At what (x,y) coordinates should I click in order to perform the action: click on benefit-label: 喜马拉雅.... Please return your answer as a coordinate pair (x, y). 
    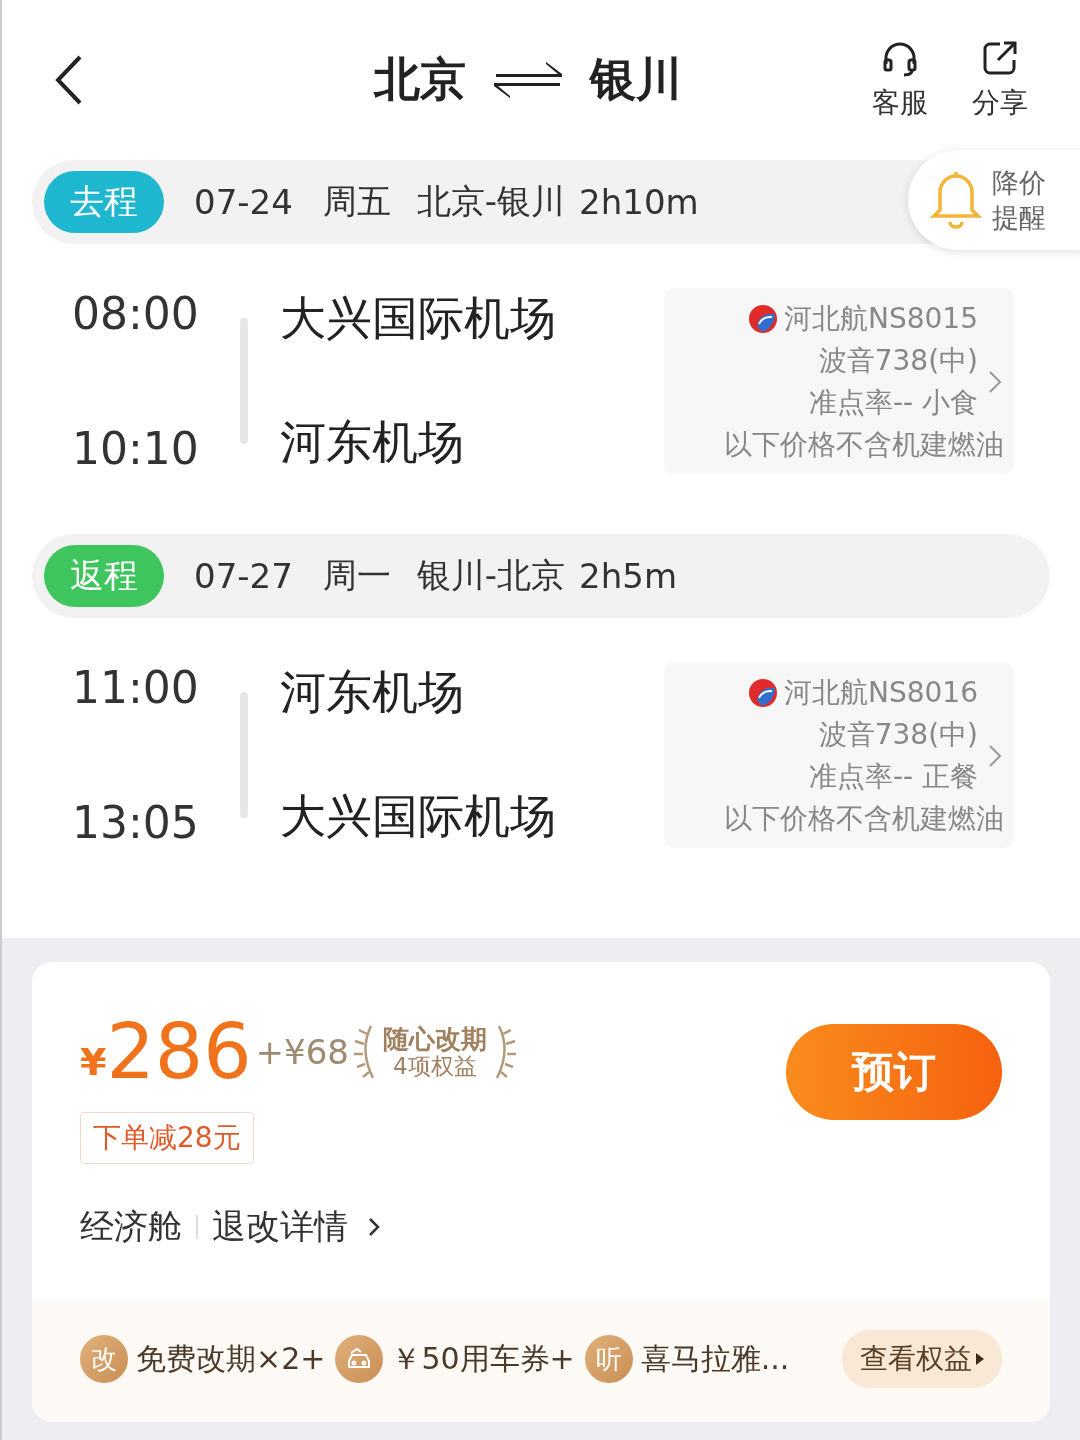
    Looking at the image, I should click on (715, 1358).